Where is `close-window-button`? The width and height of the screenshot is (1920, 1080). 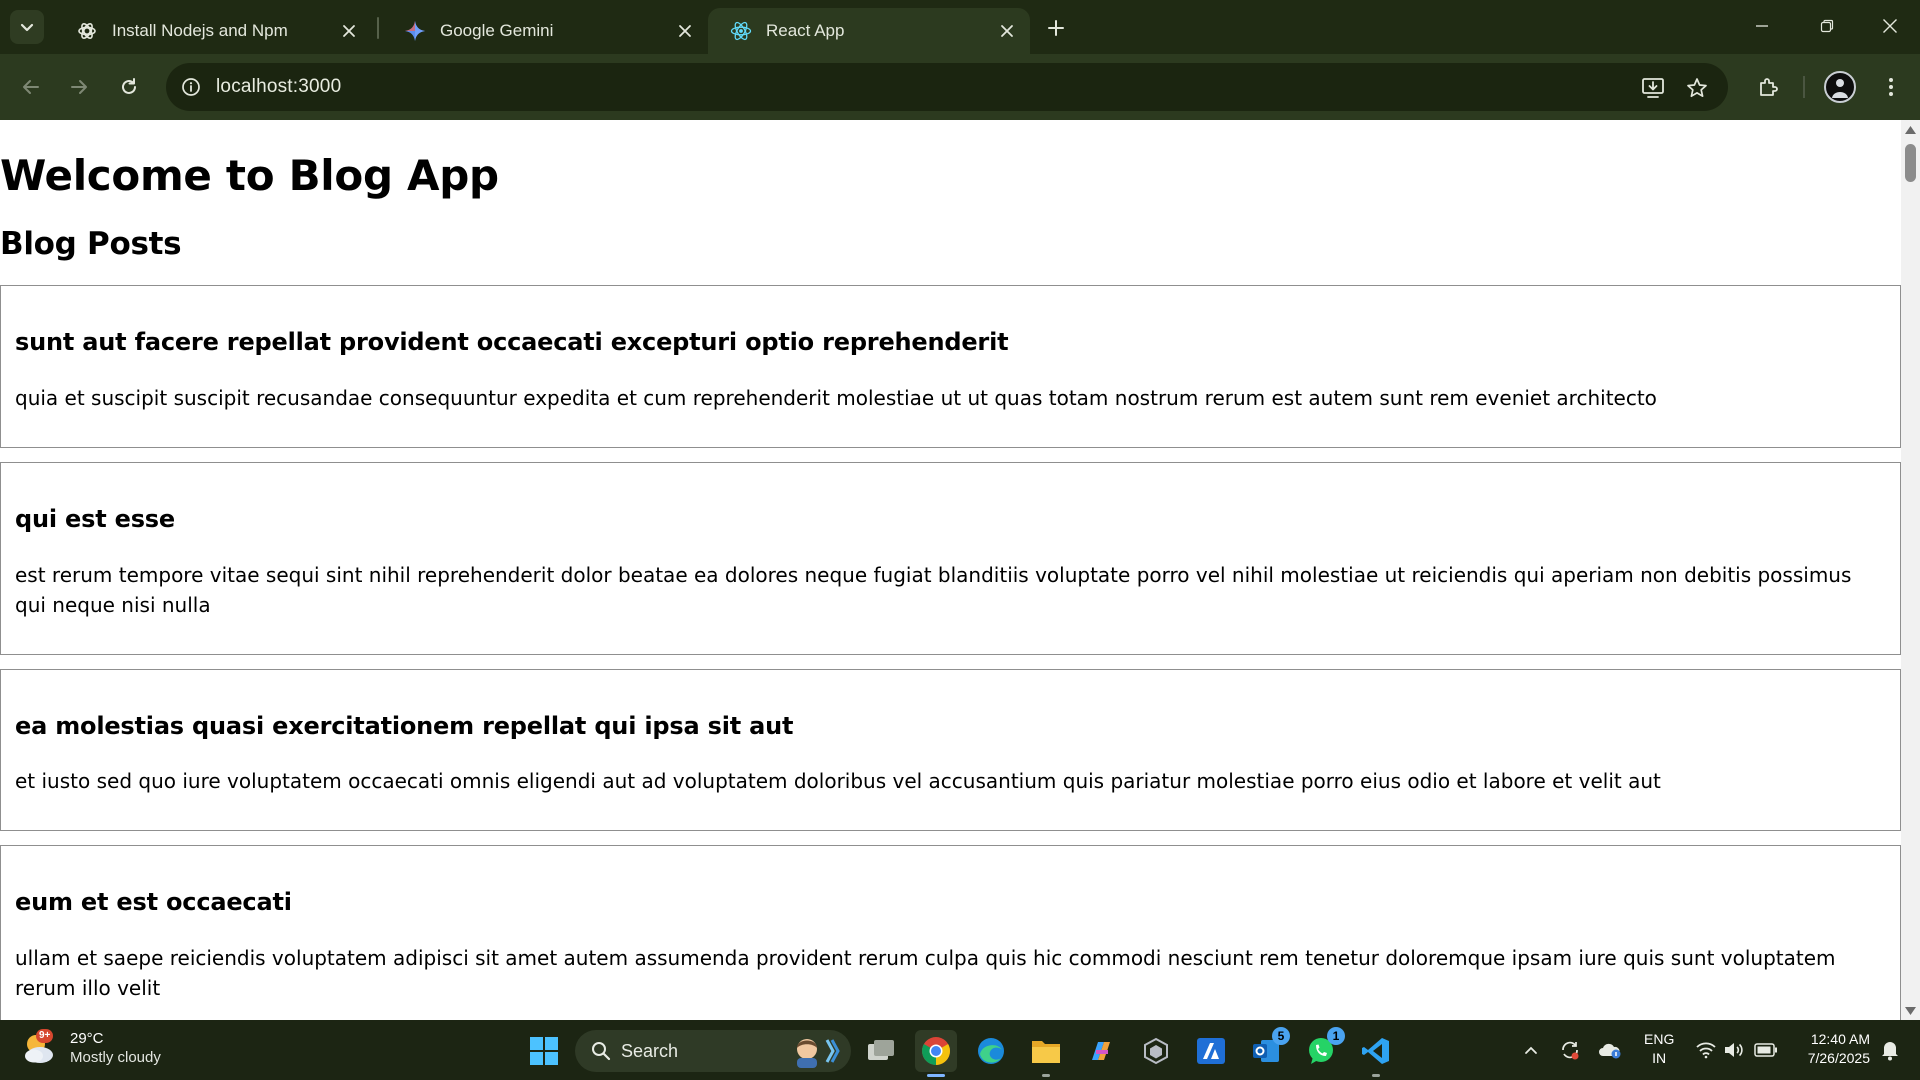 close-window-button is located at coordinates (1890, 26).